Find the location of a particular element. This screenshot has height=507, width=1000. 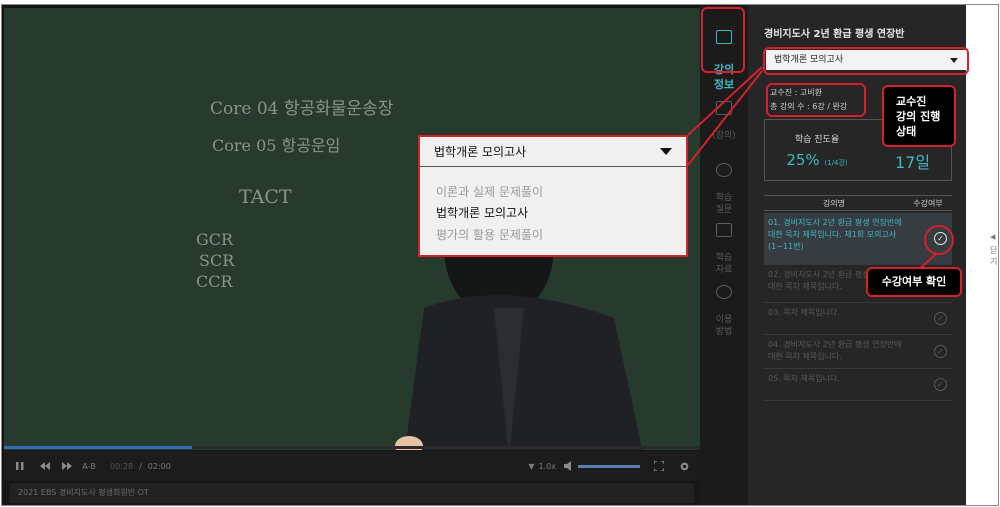

annotation-box-professor is located at coordinates (816, 100).